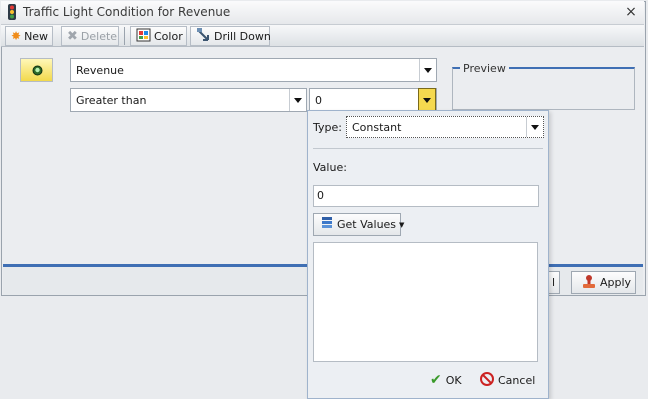  I want to click on ok-label: OK, so click(453, 380).